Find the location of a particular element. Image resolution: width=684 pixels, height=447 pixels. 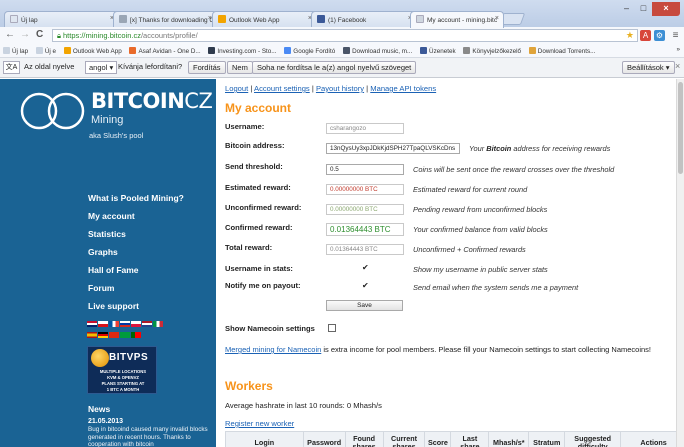

notify-payout-checkbox: ✔ is located at coordinates (366, 286).